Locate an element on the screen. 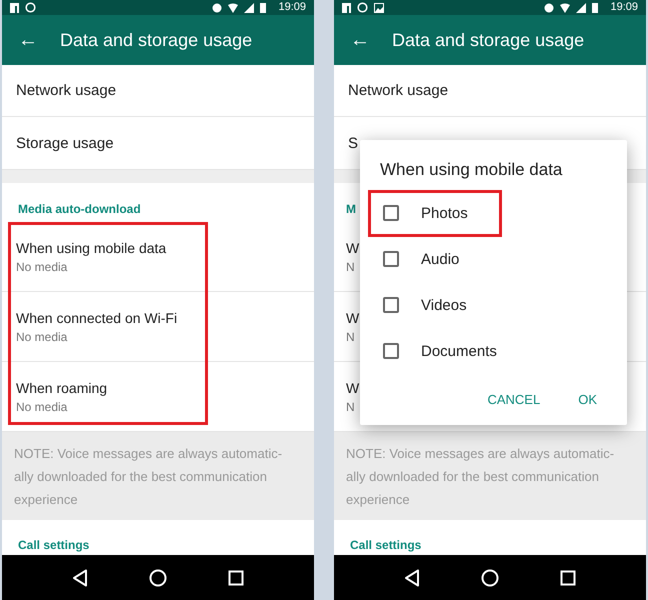 Image resolution: width=648 pixels, height=600 pixels. dialog-button: CANCEL is located at coordinates (513, 399).